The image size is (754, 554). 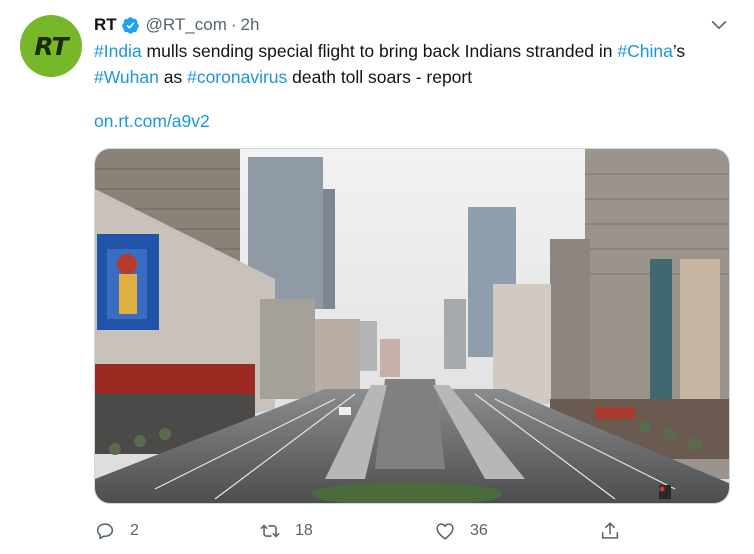 What do you see at coordinates (237, 77) in the screenshot?
I see `hashtag-link: #coronavirus` at bounding box center [237, 77].